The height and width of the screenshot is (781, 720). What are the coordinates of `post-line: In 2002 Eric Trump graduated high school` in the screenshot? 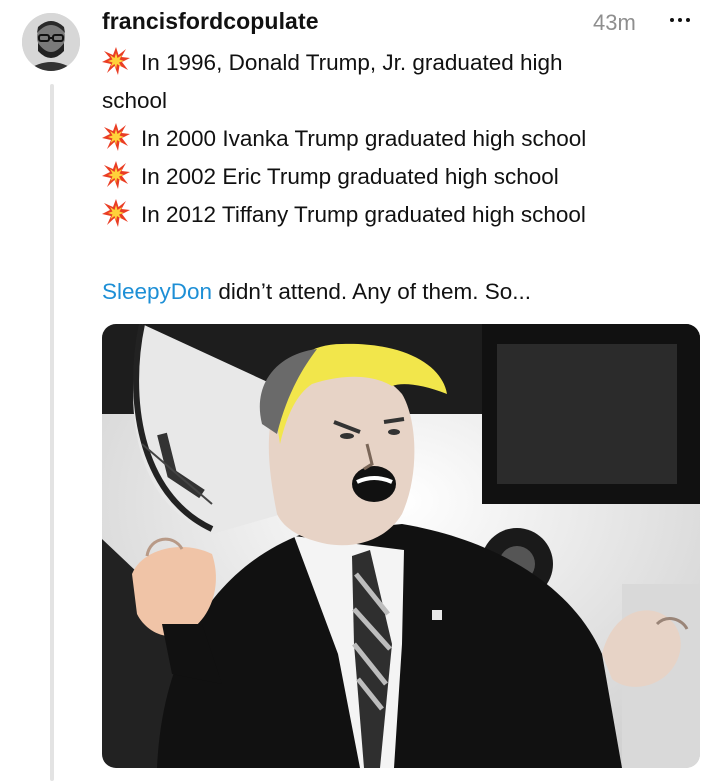 It's located at (402, 177).